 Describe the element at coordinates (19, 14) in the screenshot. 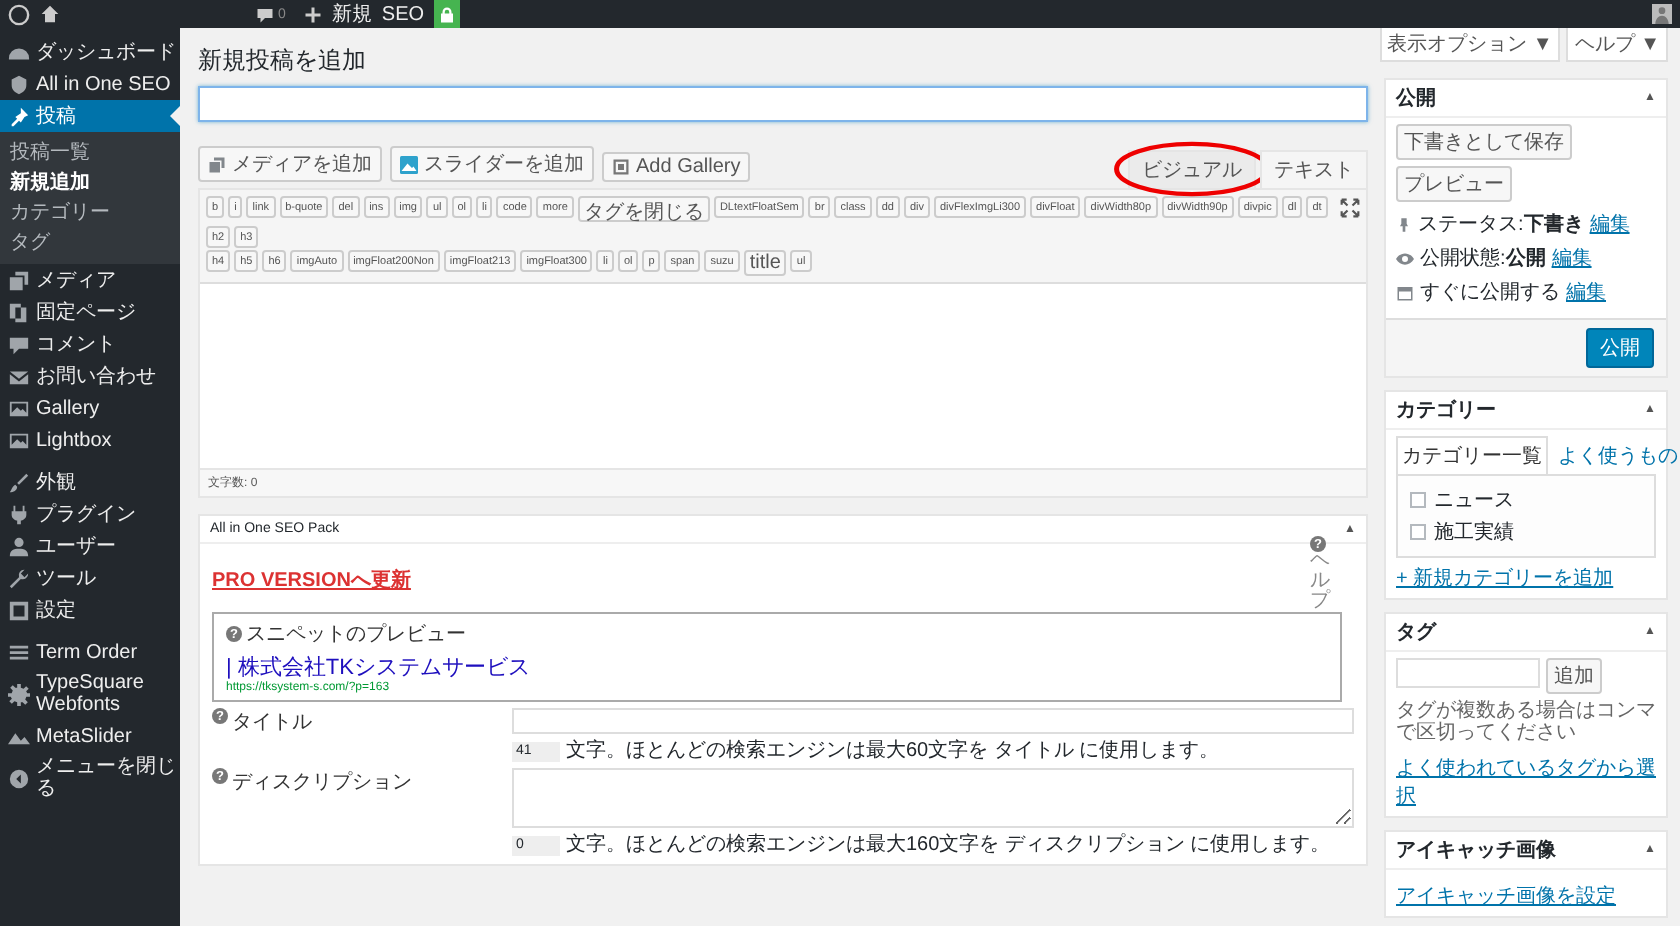

I see `logo-icon` at that location.